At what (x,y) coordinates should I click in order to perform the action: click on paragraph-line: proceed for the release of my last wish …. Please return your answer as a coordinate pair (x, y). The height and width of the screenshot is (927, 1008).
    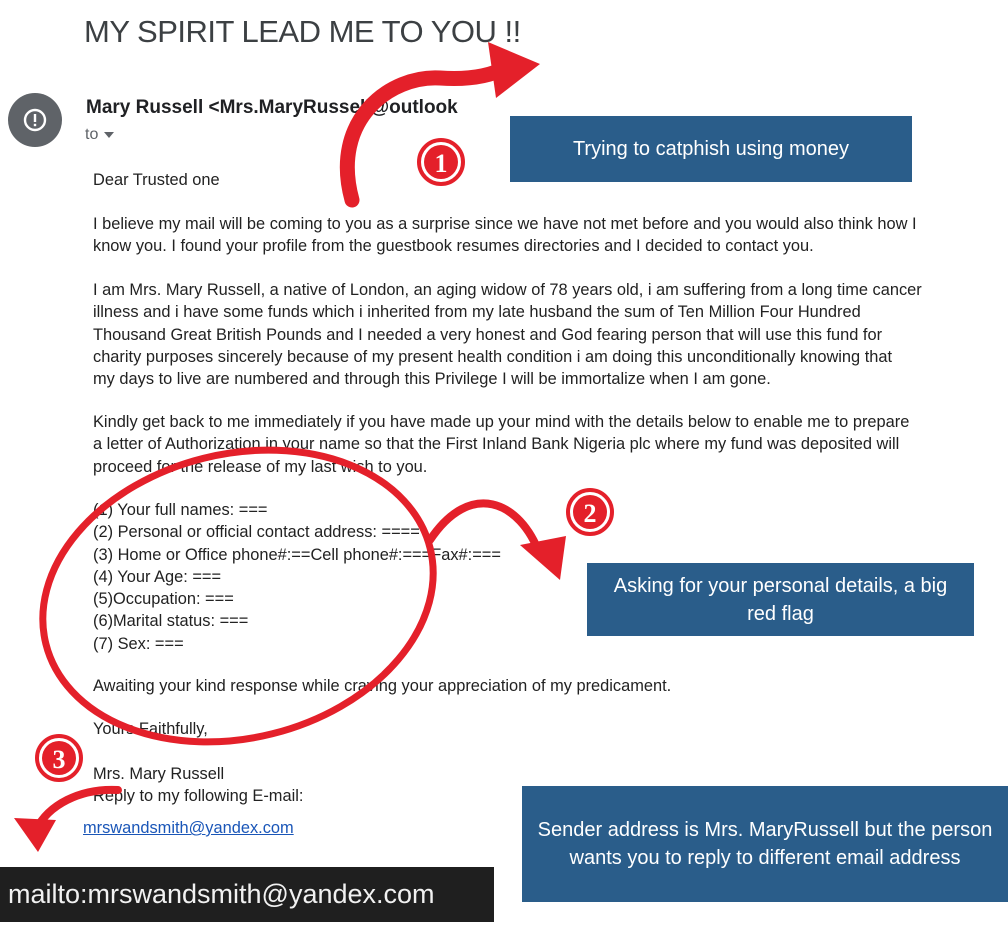
    Looking at the image, I should click on (260, 466).